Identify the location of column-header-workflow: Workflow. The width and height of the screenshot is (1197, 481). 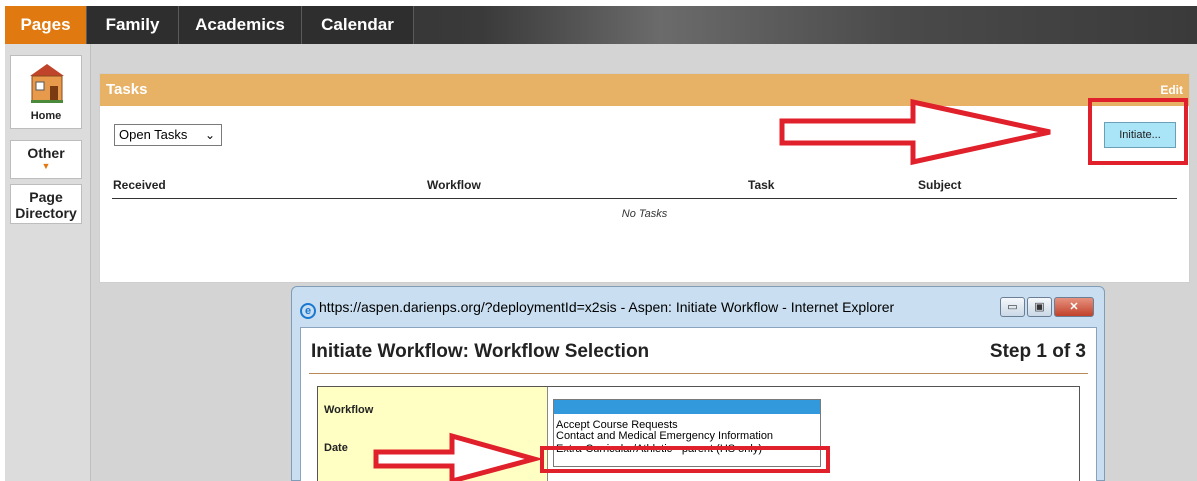
(454, 185).